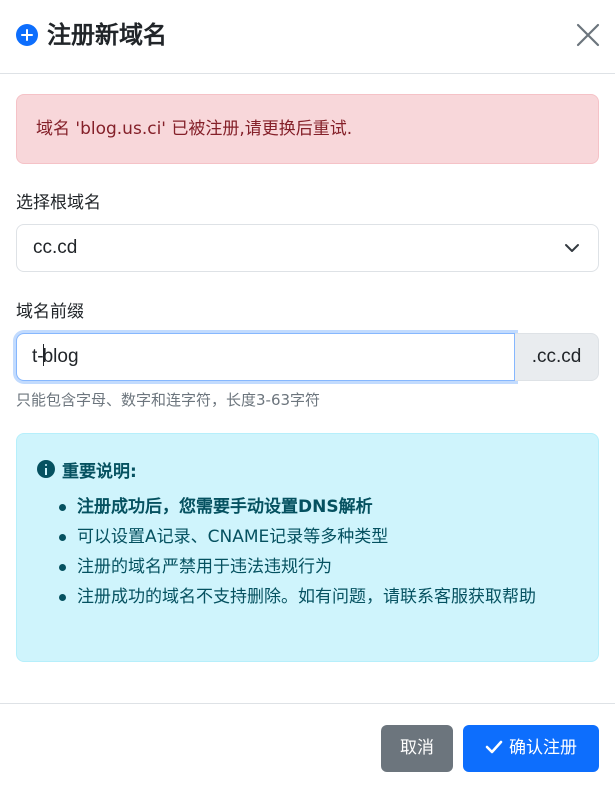 Image resolution: width=615 pixels, height=806 pixels. I want to click on close-button, so click(588, 35).